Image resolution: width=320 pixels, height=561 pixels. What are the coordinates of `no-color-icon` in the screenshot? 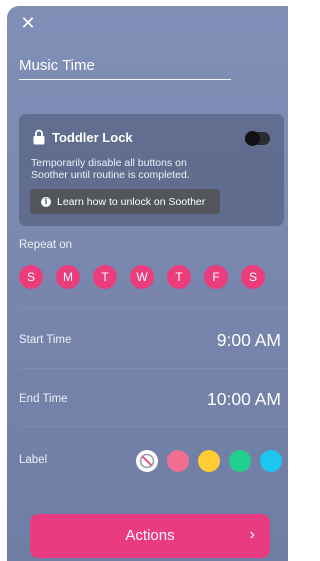 It's located at (147, 461).